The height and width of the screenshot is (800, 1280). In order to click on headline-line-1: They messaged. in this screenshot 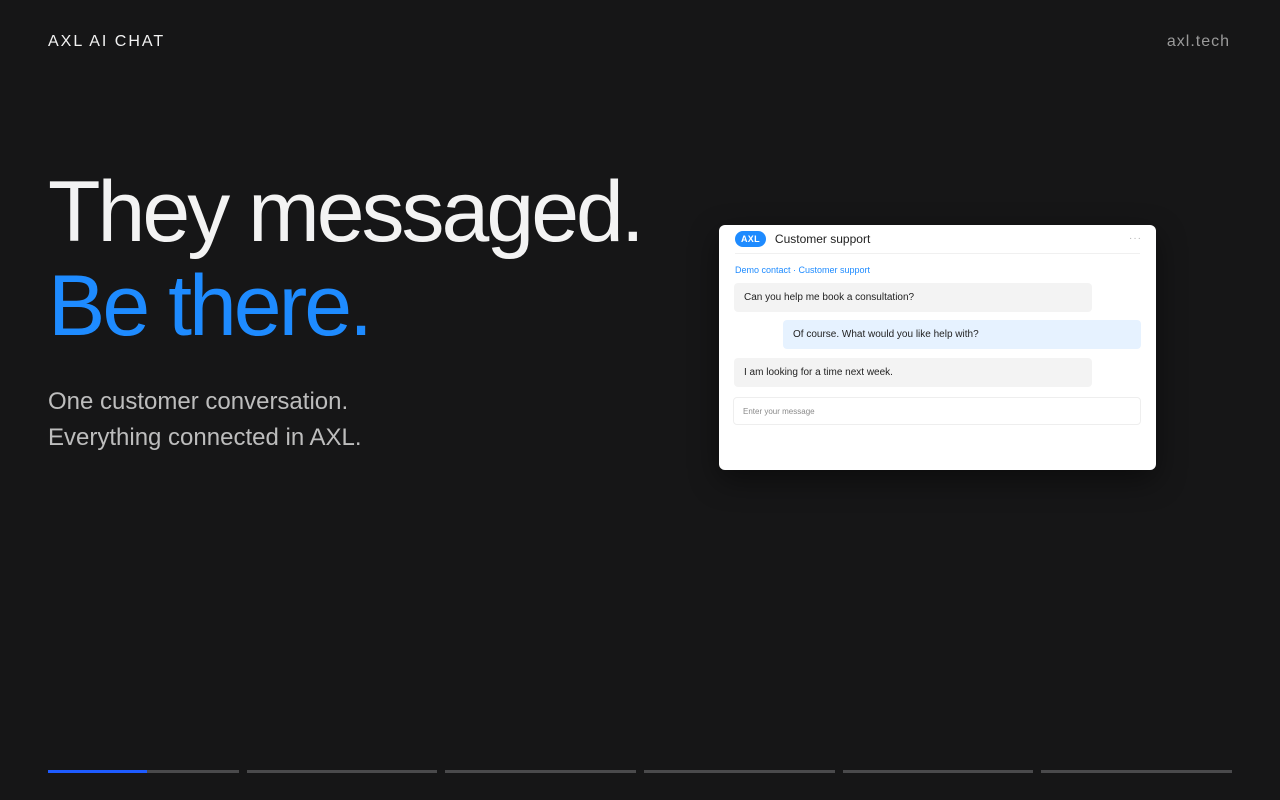, I will do `click(346, 212)`.